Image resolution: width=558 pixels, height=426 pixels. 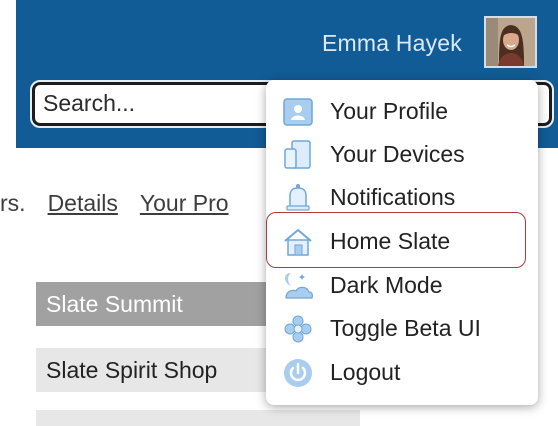 I want to click on menu-item-dark-mode: Dark Mode, so click(x=402, y=285).